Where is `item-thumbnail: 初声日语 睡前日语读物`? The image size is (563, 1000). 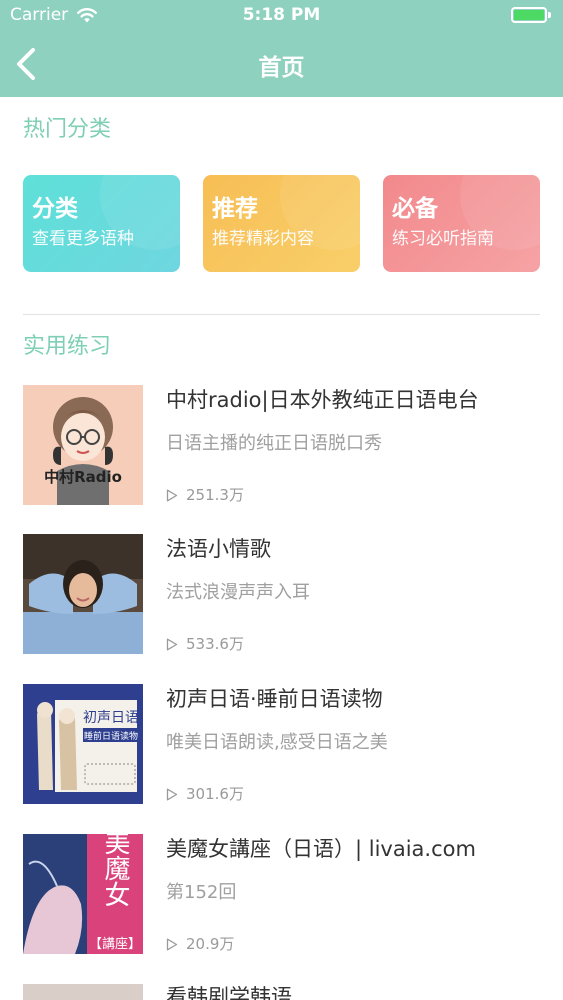
item-thumbnail: 初声日语 睡前日语读物 is located at coordinates (83, 744).